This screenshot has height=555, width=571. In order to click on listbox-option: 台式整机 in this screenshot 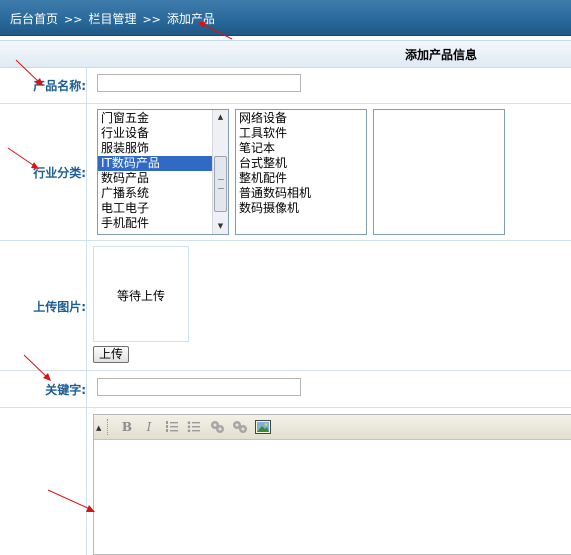, I will do `click(301, 163)`.